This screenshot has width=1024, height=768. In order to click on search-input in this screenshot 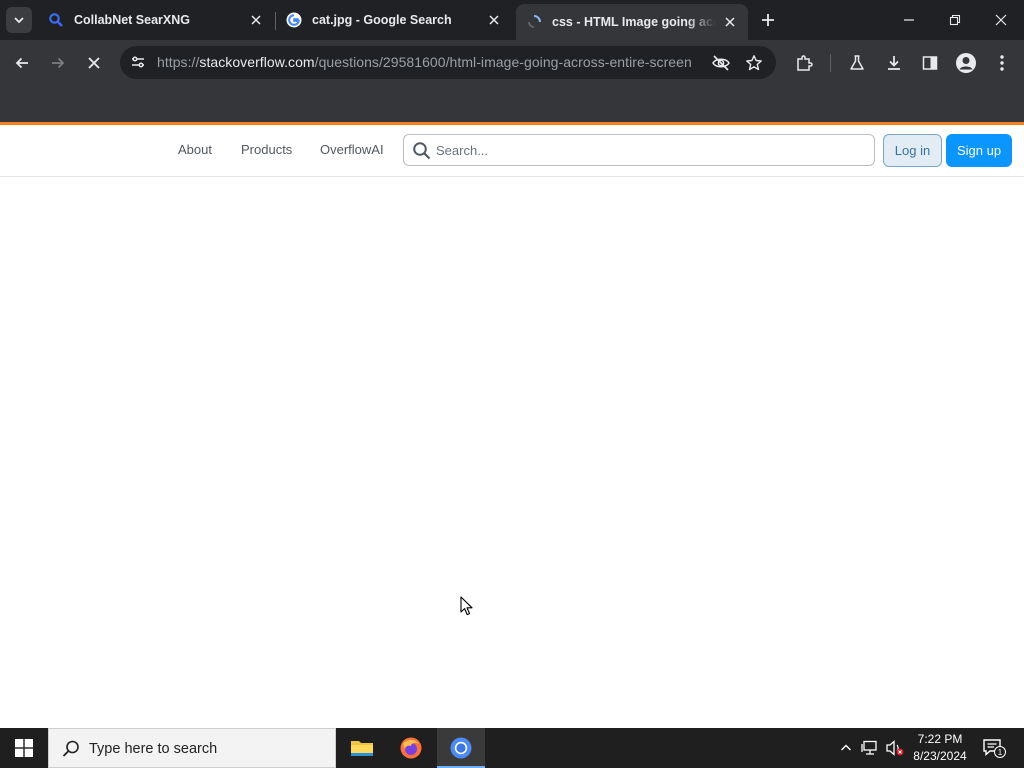, I will do `click(646, 150)`.